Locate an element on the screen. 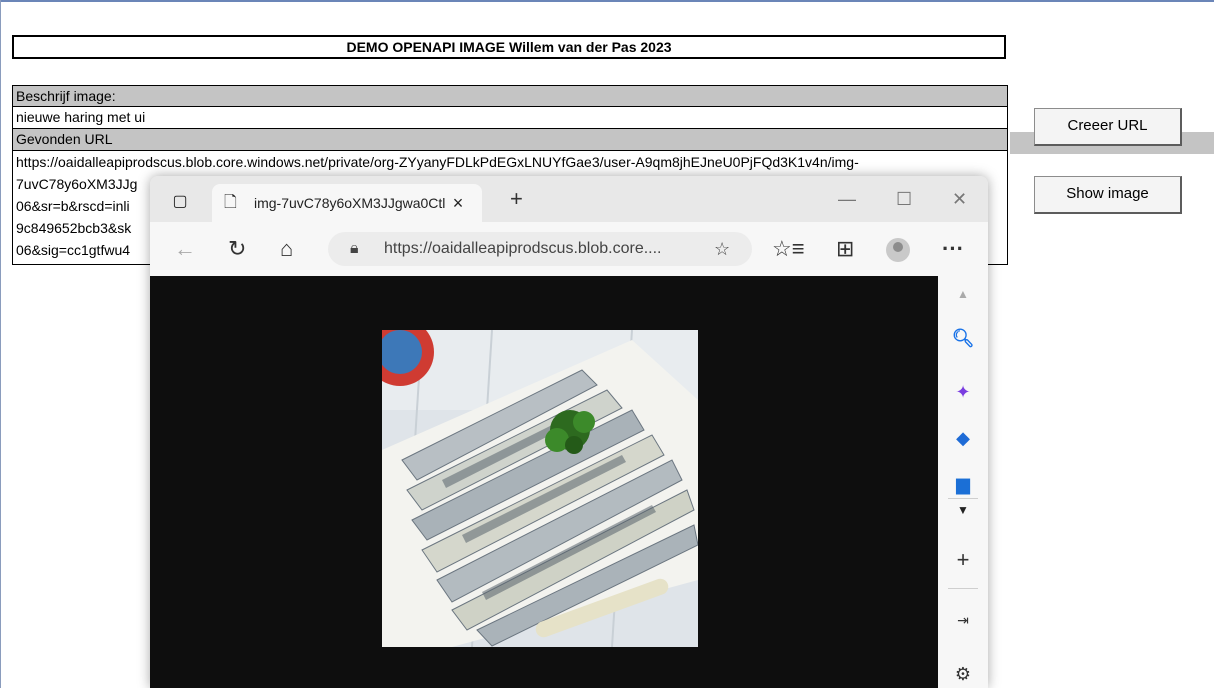 Image resolution: width=1214 pixels, height=688 pixels. maximize-button: ☐ is located at coordinates (904, 199).